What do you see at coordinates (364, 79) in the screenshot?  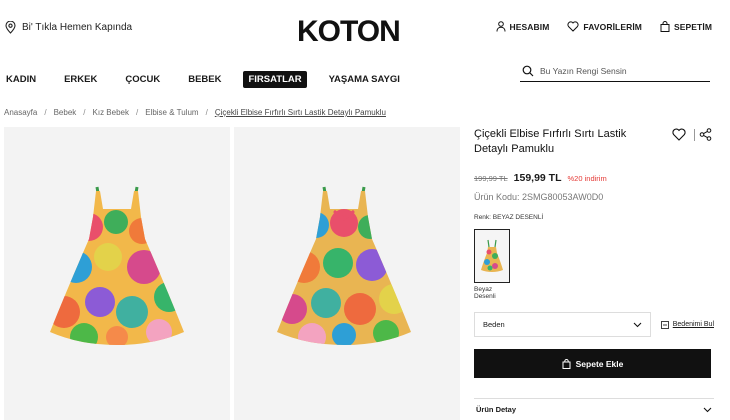 I see `nav-item-yasama-saygi: YAŞAMA SAYGI` at bounding box center [364, 79].